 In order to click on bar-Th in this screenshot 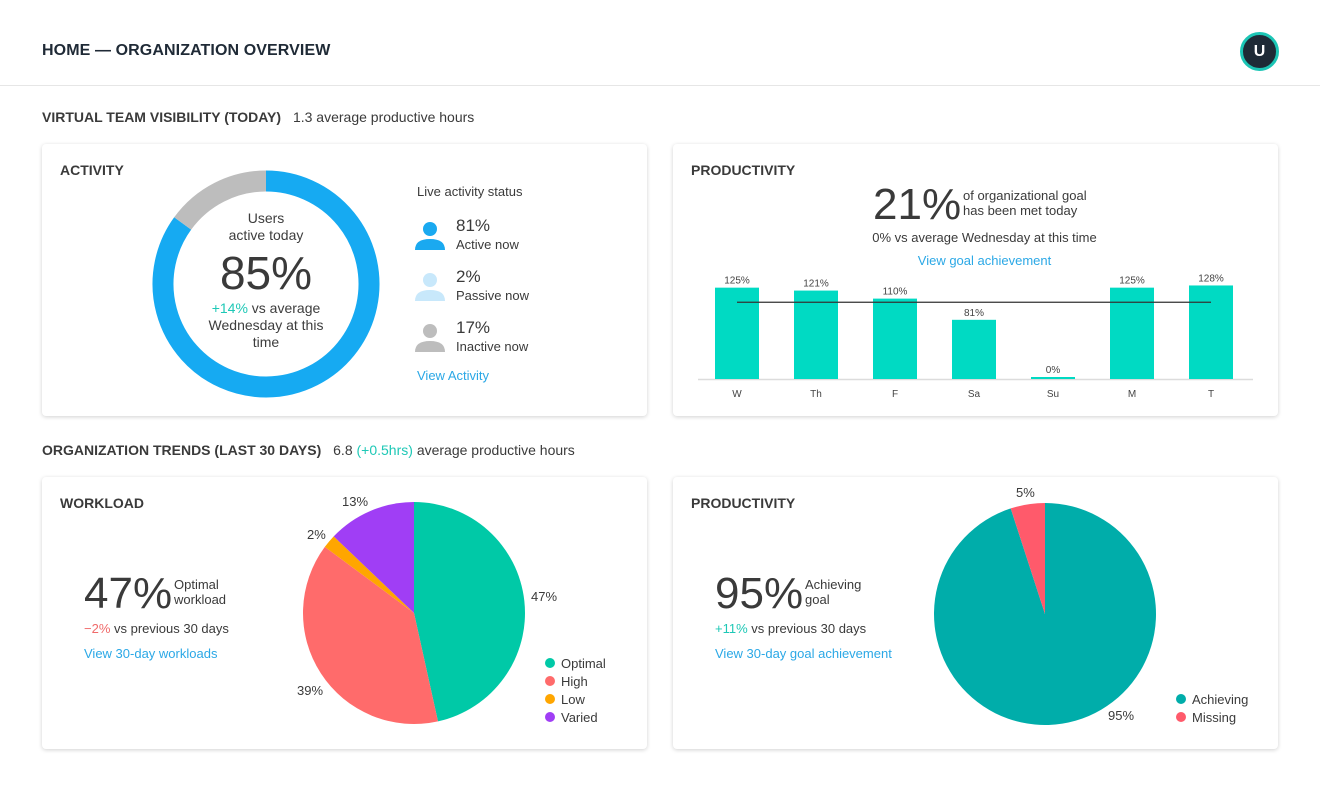, I will do `click(816, 334)`.